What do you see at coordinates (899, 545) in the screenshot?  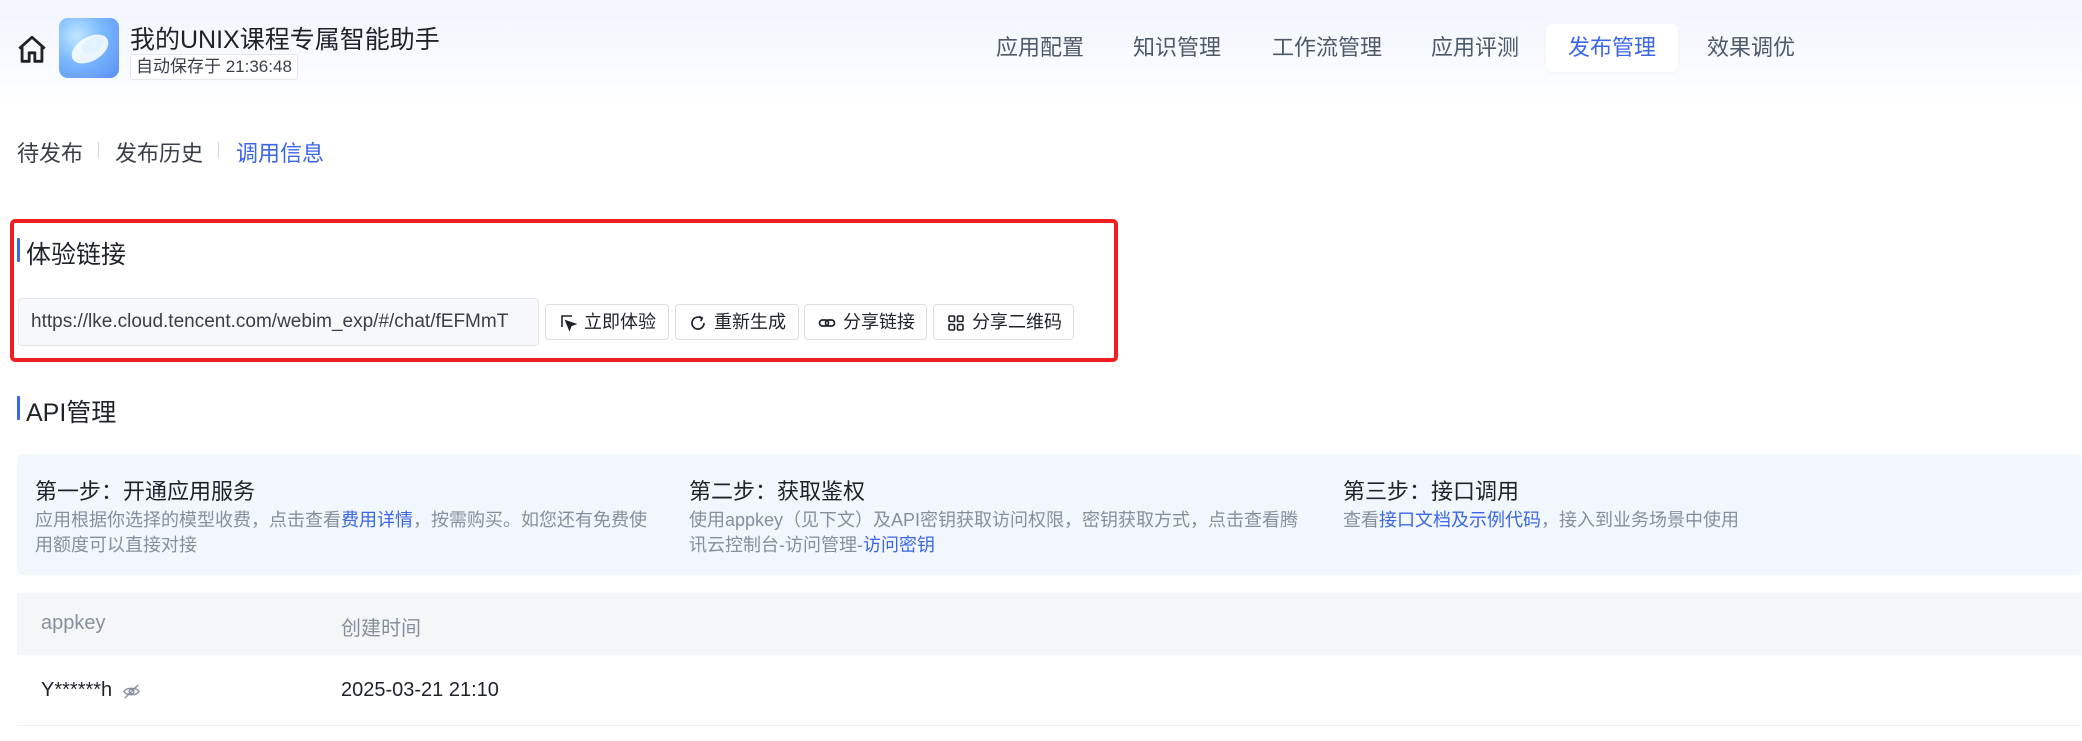 I see `access-key-link: 访问密钥` at bounding box center [899, 545].